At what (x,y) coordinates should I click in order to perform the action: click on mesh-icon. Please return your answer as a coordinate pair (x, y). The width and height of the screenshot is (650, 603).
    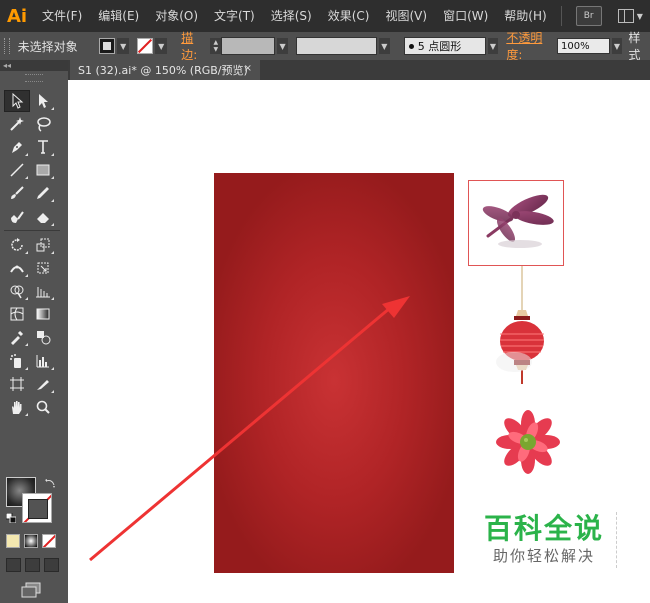
    Looking at the image, I should click on (17, 314).